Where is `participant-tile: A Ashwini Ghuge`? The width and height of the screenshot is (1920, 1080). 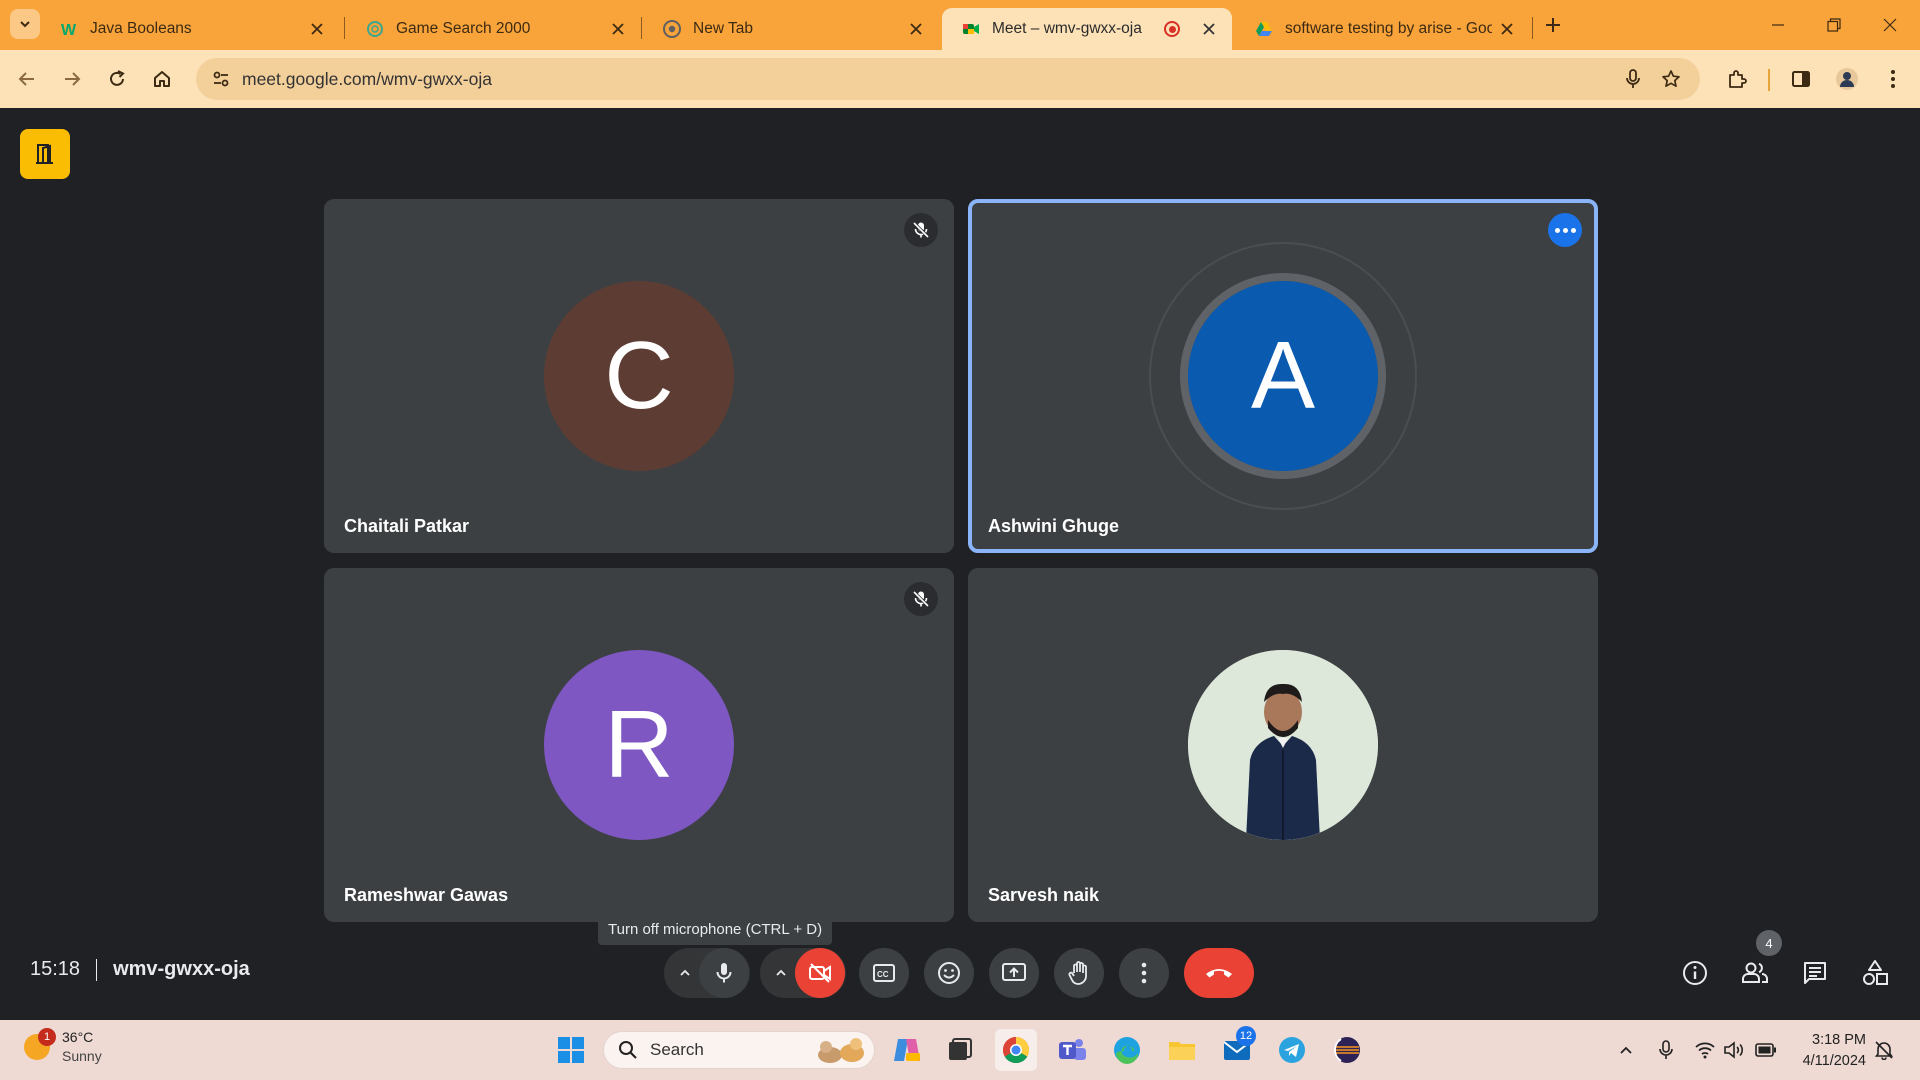
participant-tile: A Ashwini Ghuge is located at coordinates (1283, 376).